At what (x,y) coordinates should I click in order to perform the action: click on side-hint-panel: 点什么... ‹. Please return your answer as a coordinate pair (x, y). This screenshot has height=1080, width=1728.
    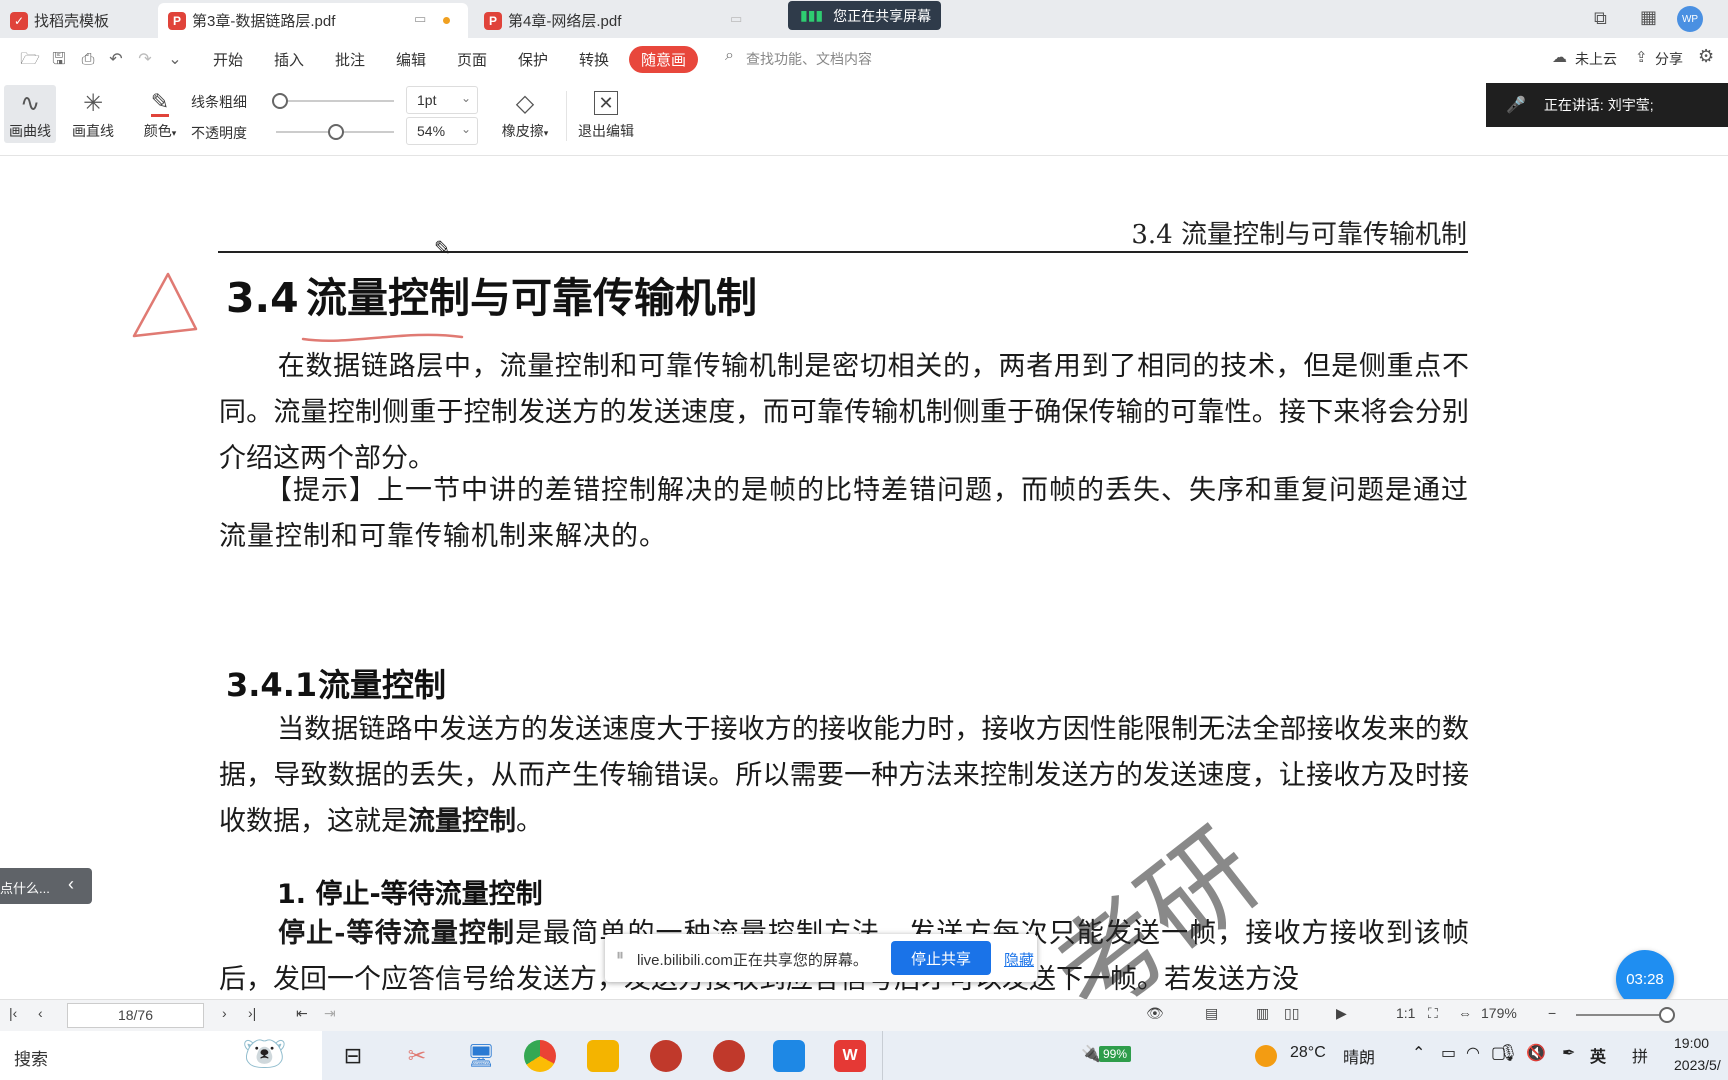
    Looking at the image, I should click on (46, 886).